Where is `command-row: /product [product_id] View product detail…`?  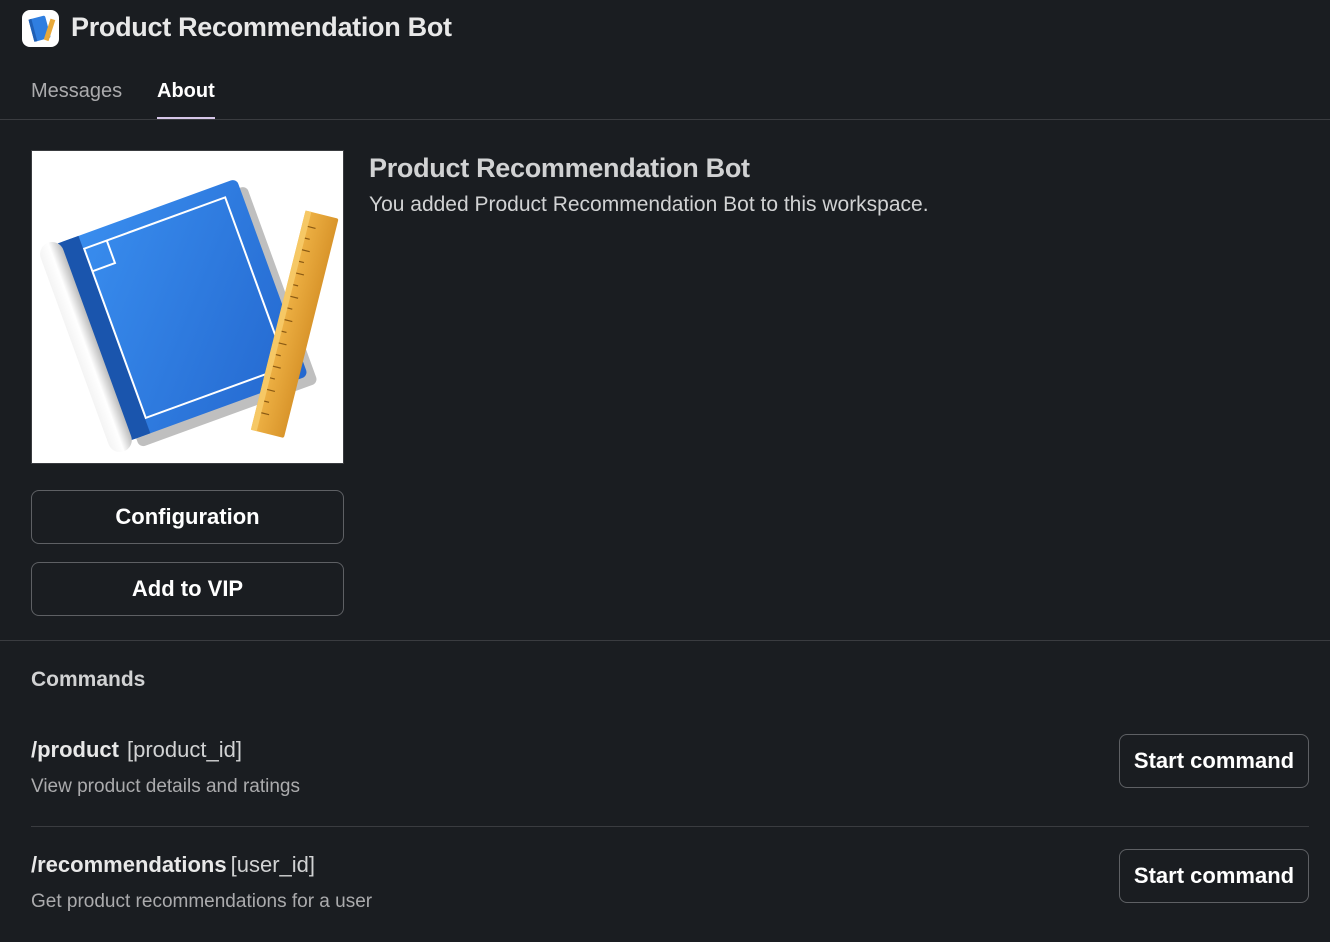
command-row: /product [product_id] View product detail… is located at coordinates (670, 774).